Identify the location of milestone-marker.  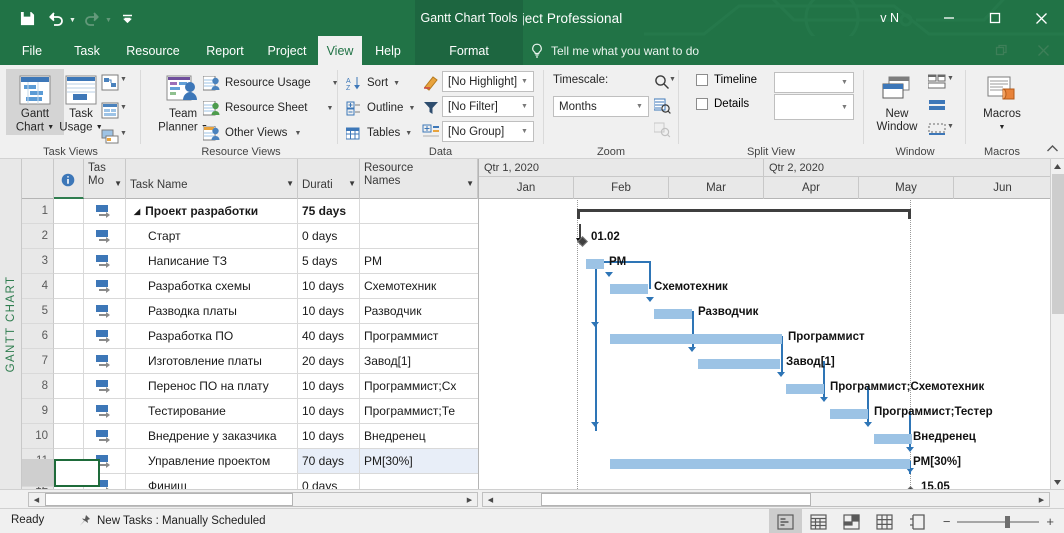
(582, 240).